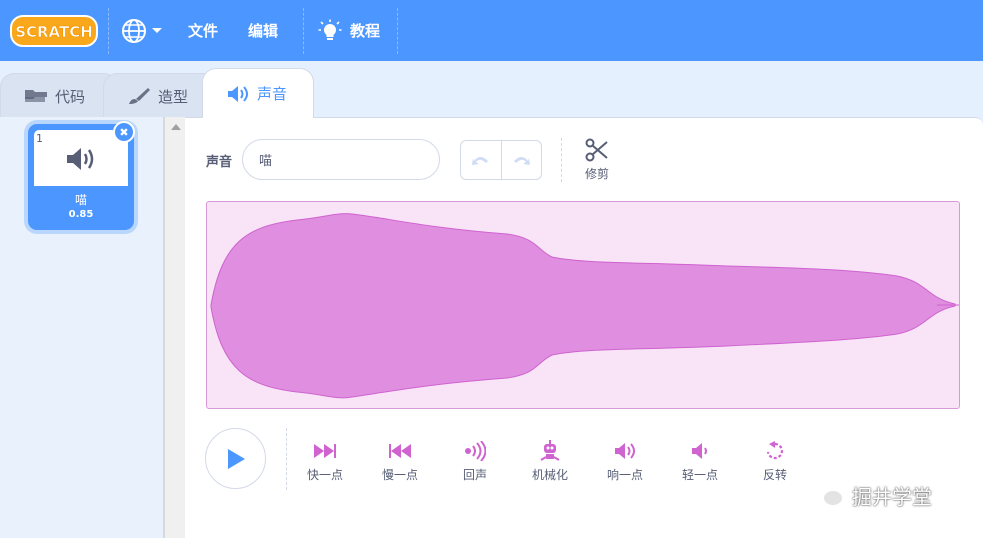 This screenshot has width=983, height=538. I want to click on tab-sounds-label: 声音, so click(272, 94).